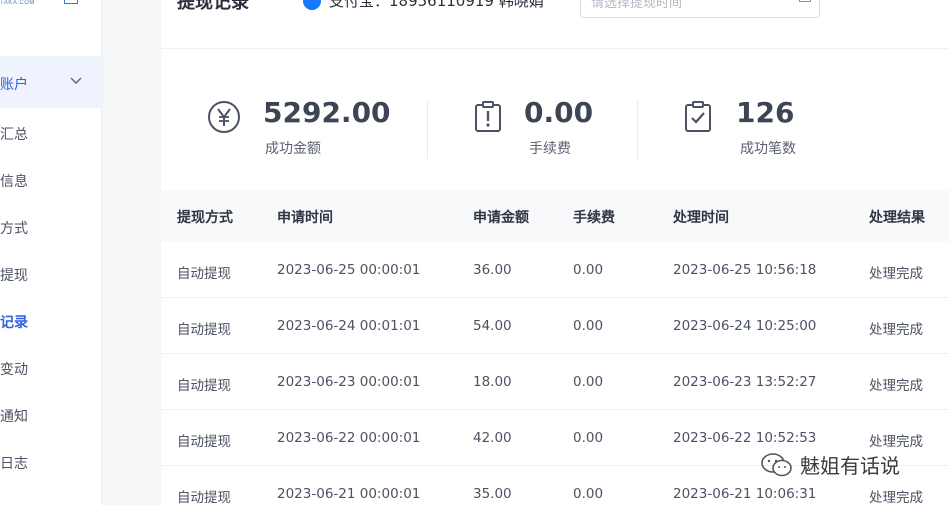 Image resolution: width=949 pixels, height=505 pixels. Describe the element at coordinates (745, 382) in the screenshot. I see `cell-process-time: 2023-06-23 13:52:27` at that location.